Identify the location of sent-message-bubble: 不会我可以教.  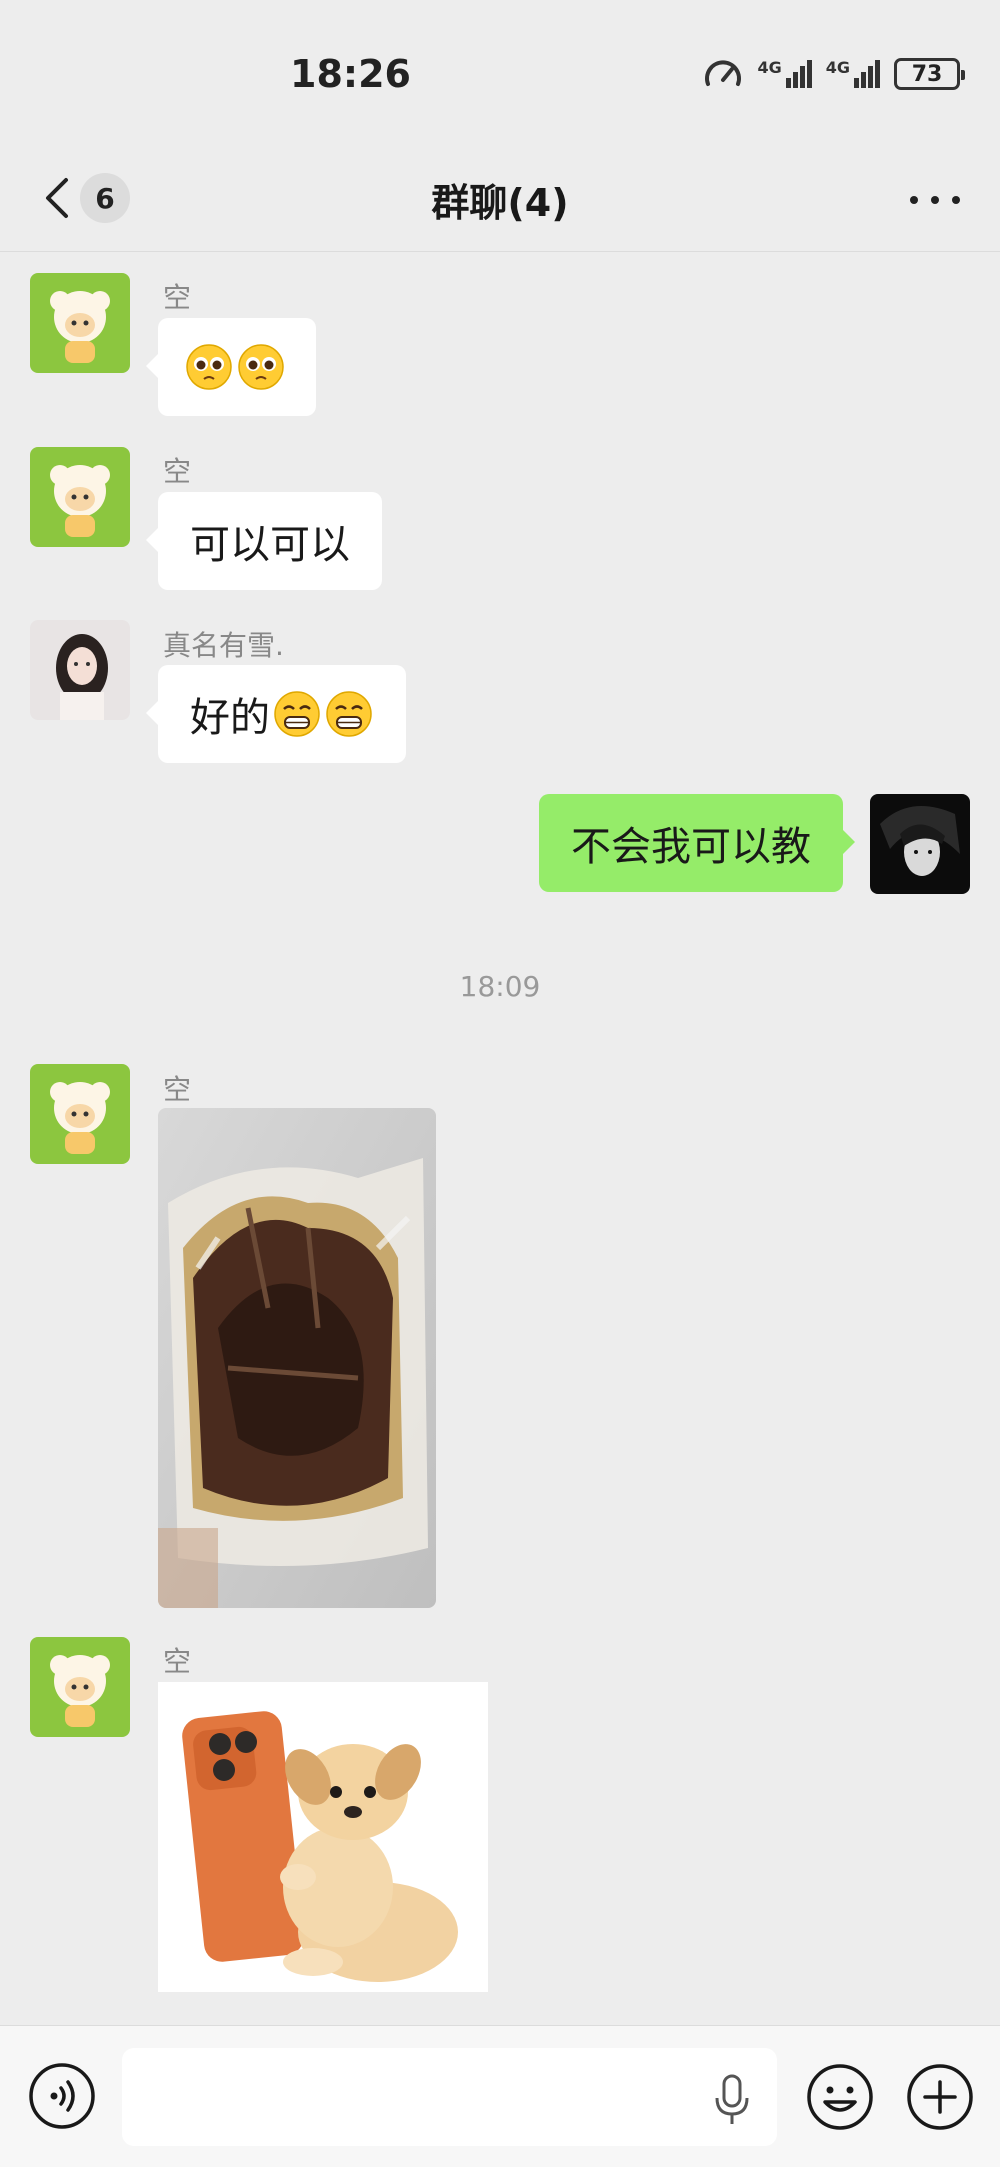
(697, 843).